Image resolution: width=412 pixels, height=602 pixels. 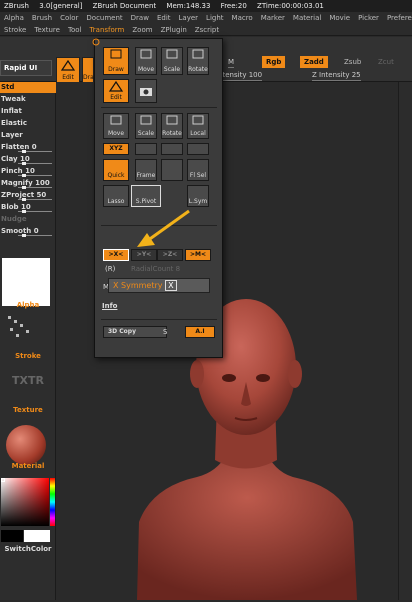 What do you see at coordinates (28, 466) in the screenshot?
I see `material-label: Material` at bounding box center [28, 466].